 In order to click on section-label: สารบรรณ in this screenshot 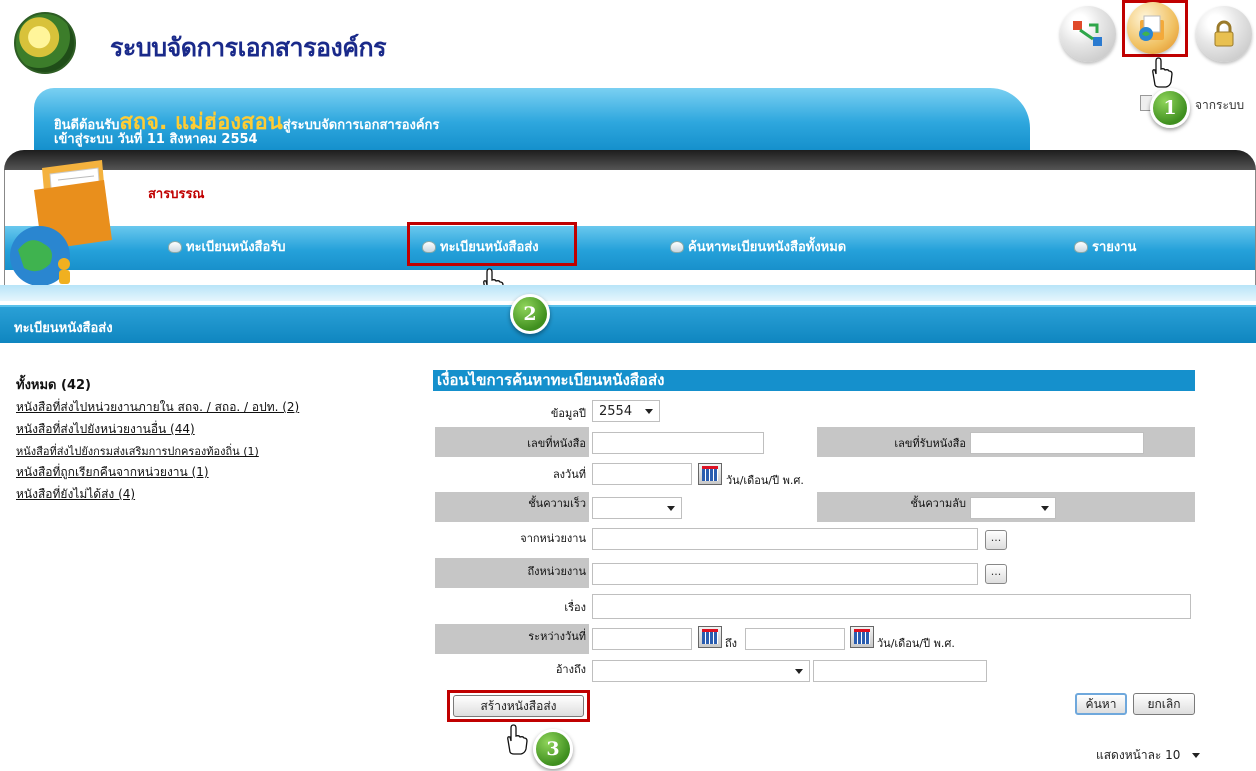, I will do `click(176, 194)`.